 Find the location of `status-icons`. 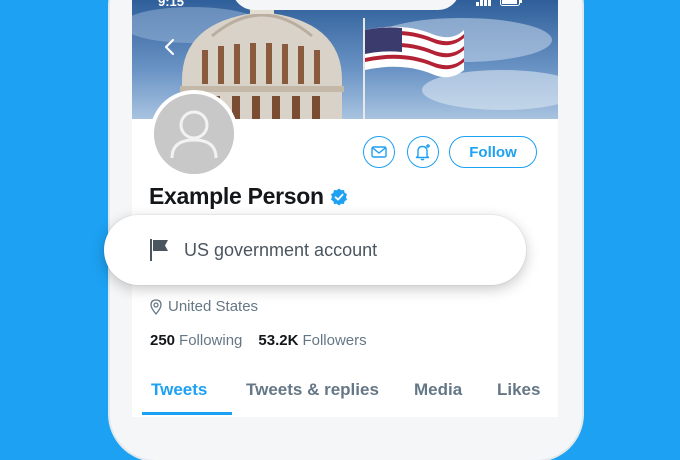

status-icons is located at coordinates (499, 3).